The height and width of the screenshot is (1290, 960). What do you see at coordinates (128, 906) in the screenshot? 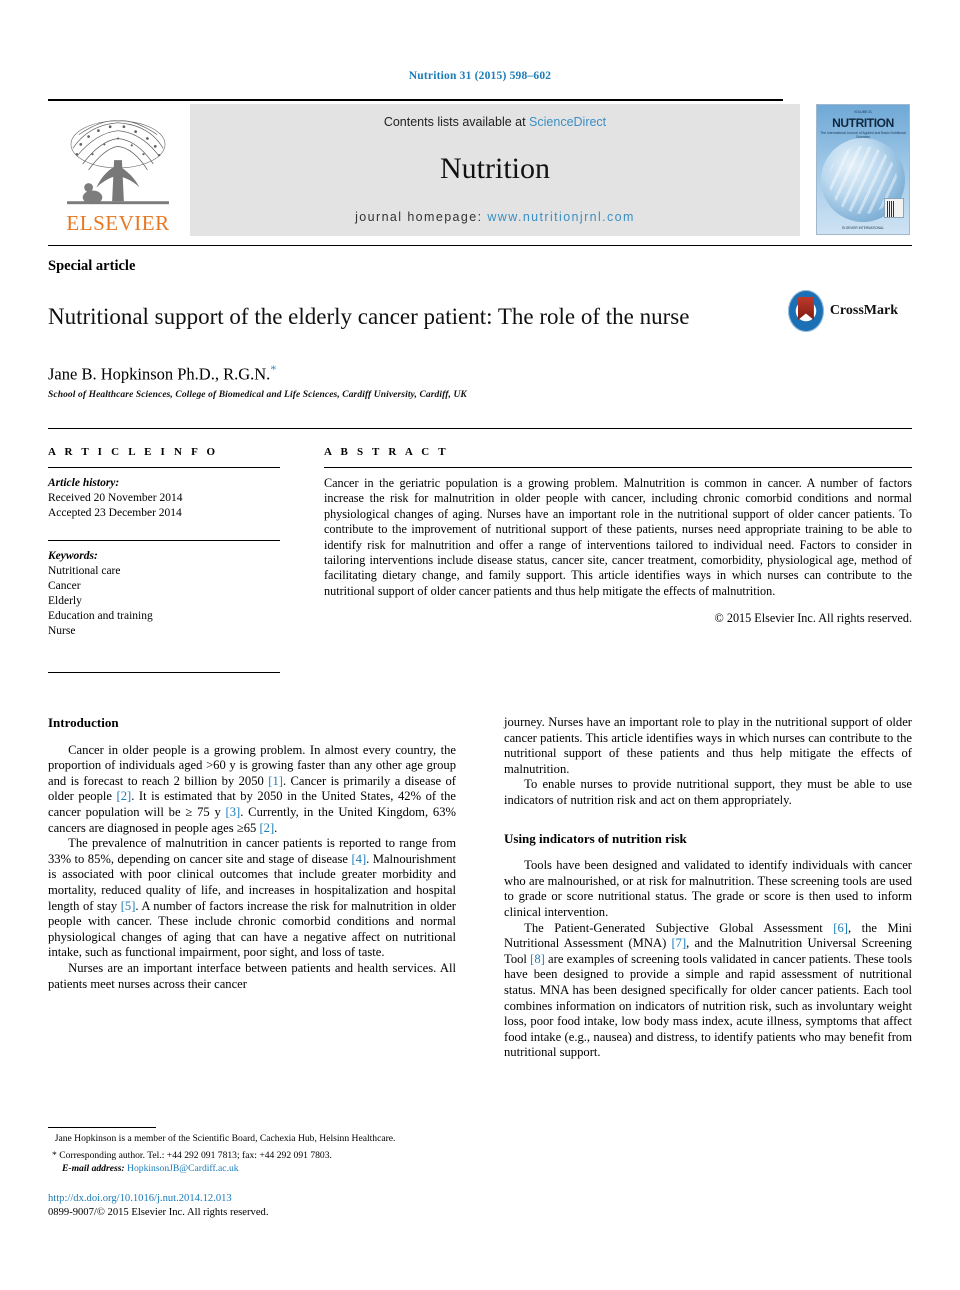
I see `citation-ref: [5]` at bounding box center [128, 906].